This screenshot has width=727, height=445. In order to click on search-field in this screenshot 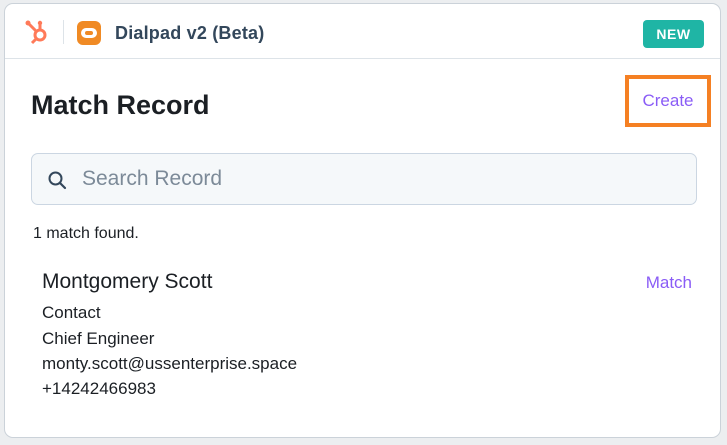, I will do `click(364, 179)`.